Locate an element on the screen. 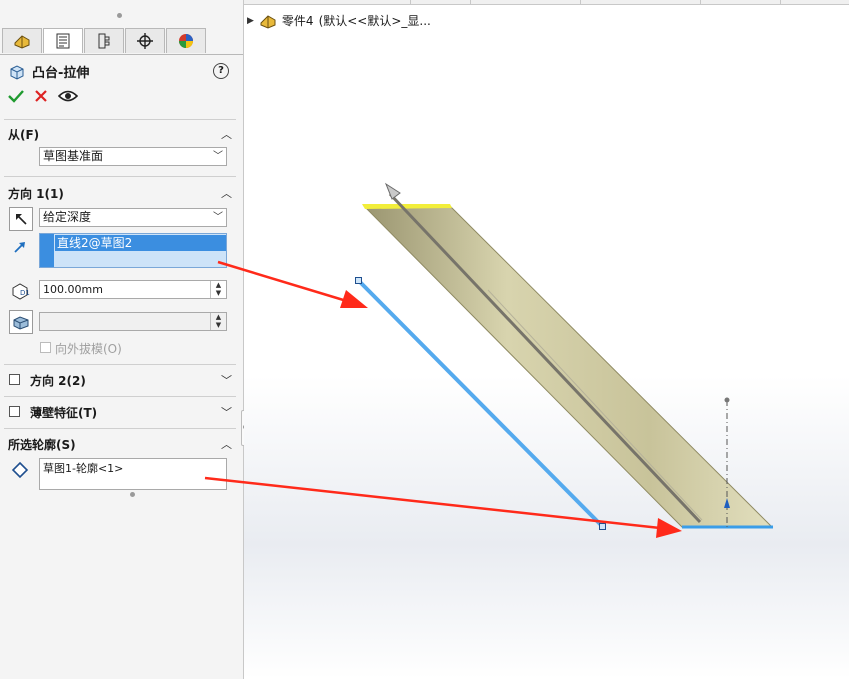  centerline-endpoint is located at coordinates (727, 400).